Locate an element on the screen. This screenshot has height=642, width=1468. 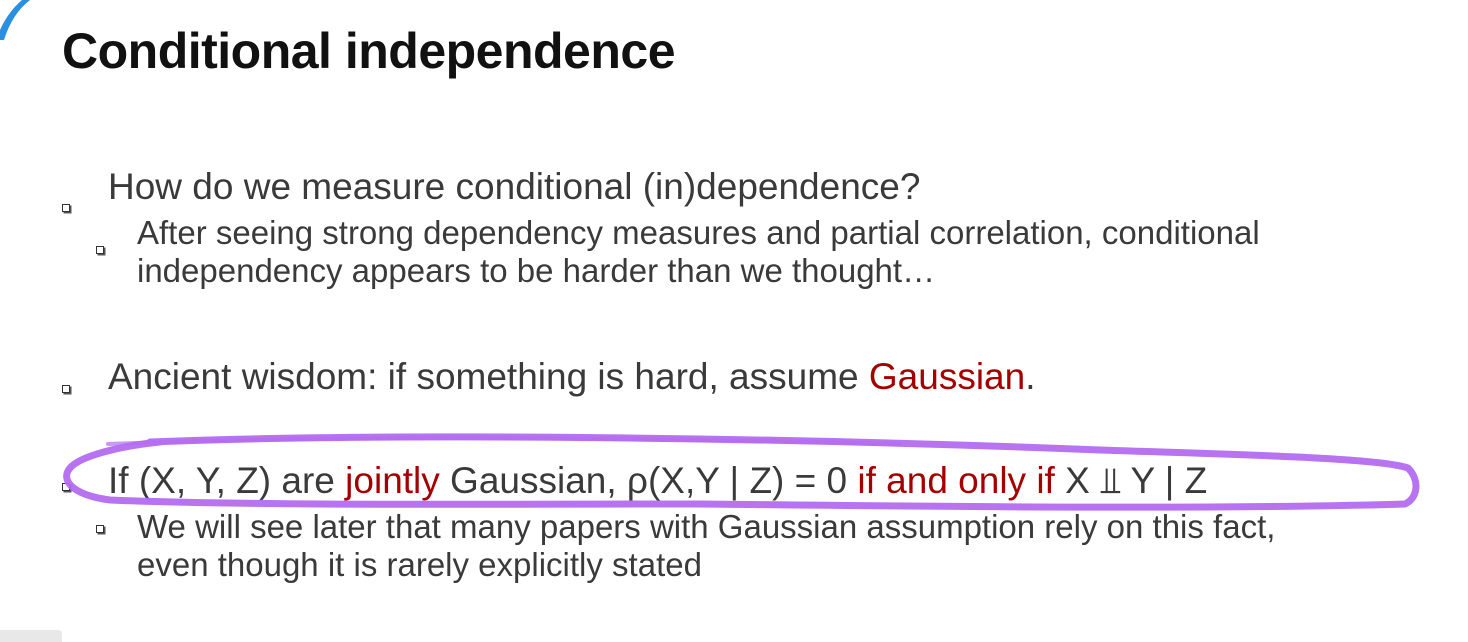
jointly-emphasis: jointly is located at coordinates (392, 480).